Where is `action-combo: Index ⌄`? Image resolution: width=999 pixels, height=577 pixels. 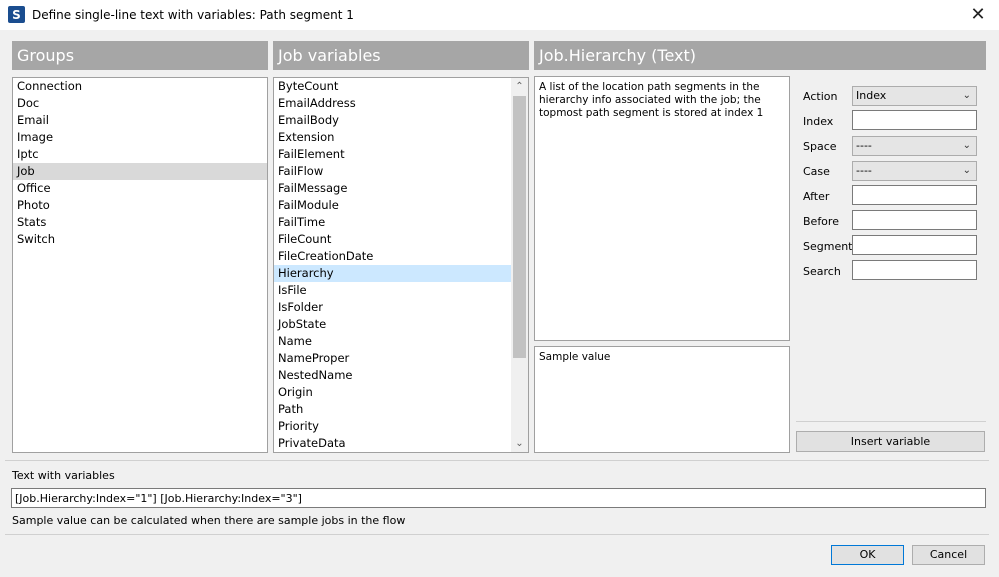
action-combo: Index ⌄ is located at coordinates (914, 96).